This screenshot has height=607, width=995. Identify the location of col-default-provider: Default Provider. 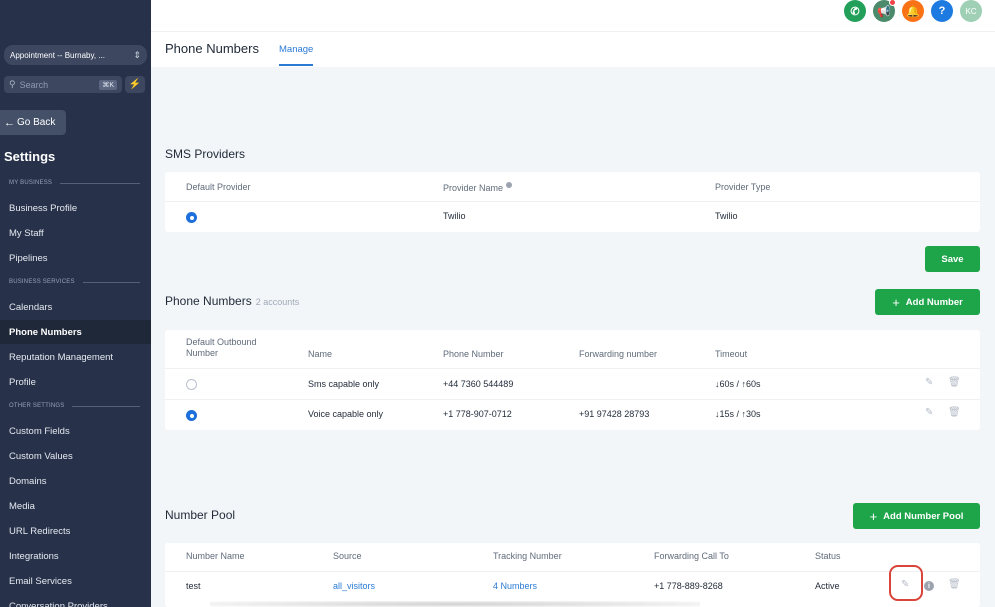
(218, 187).